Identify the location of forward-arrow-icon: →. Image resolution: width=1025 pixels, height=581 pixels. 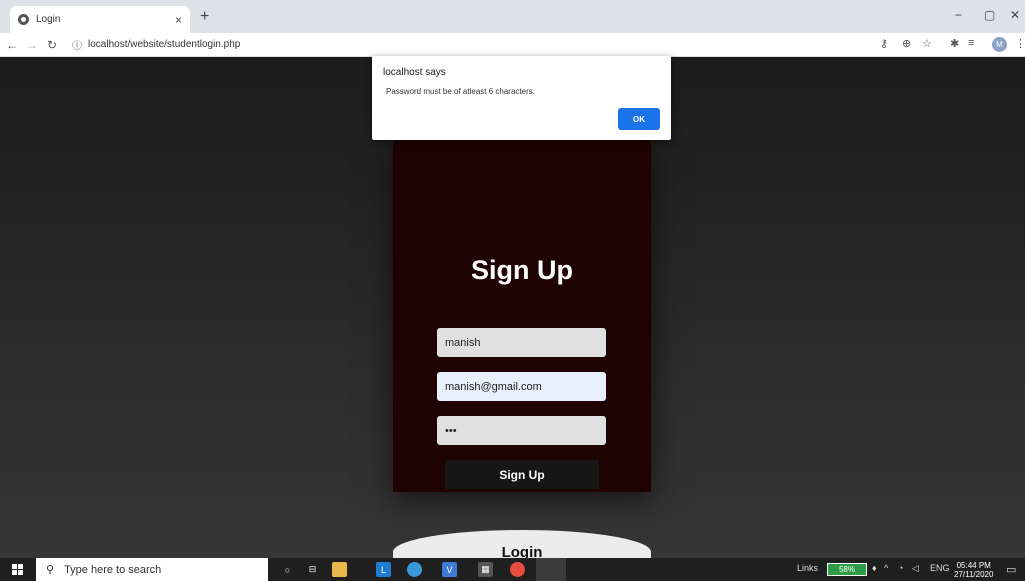
(32, 45).